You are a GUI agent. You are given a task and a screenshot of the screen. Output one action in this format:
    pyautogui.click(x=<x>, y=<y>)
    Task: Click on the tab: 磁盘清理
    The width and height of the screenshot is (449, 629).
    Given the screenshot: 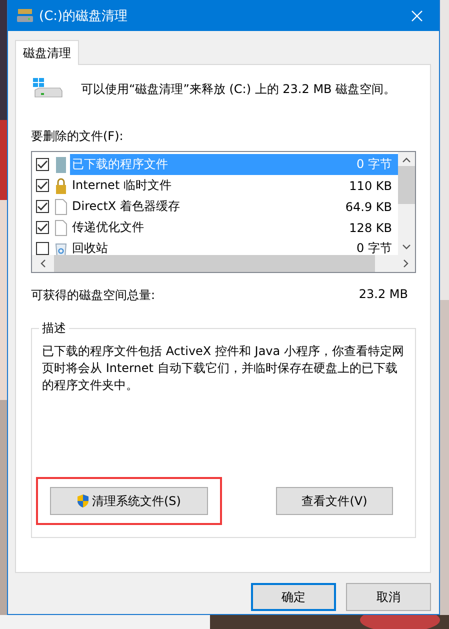 What is the action you would take?
    pyautogui.click(x=47, y=52)
    